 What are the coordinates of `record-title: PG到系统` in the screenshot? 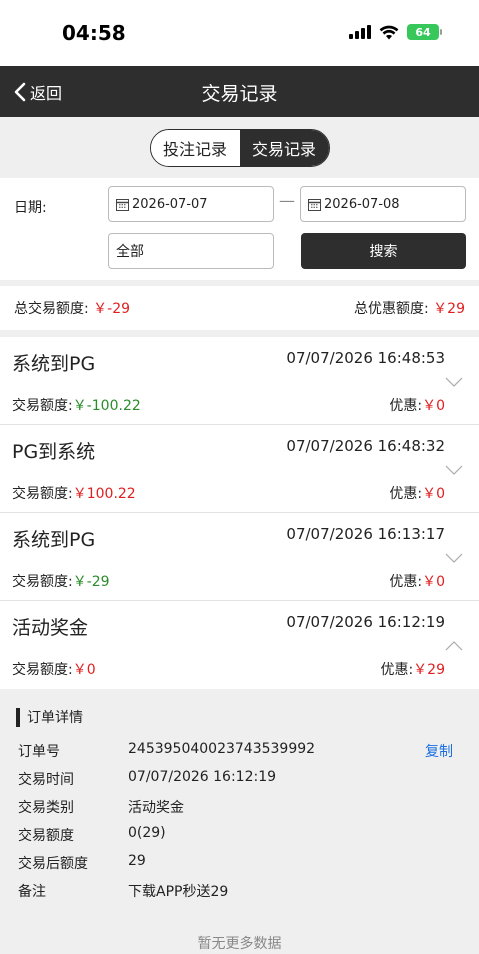 It's located at (54, 452).